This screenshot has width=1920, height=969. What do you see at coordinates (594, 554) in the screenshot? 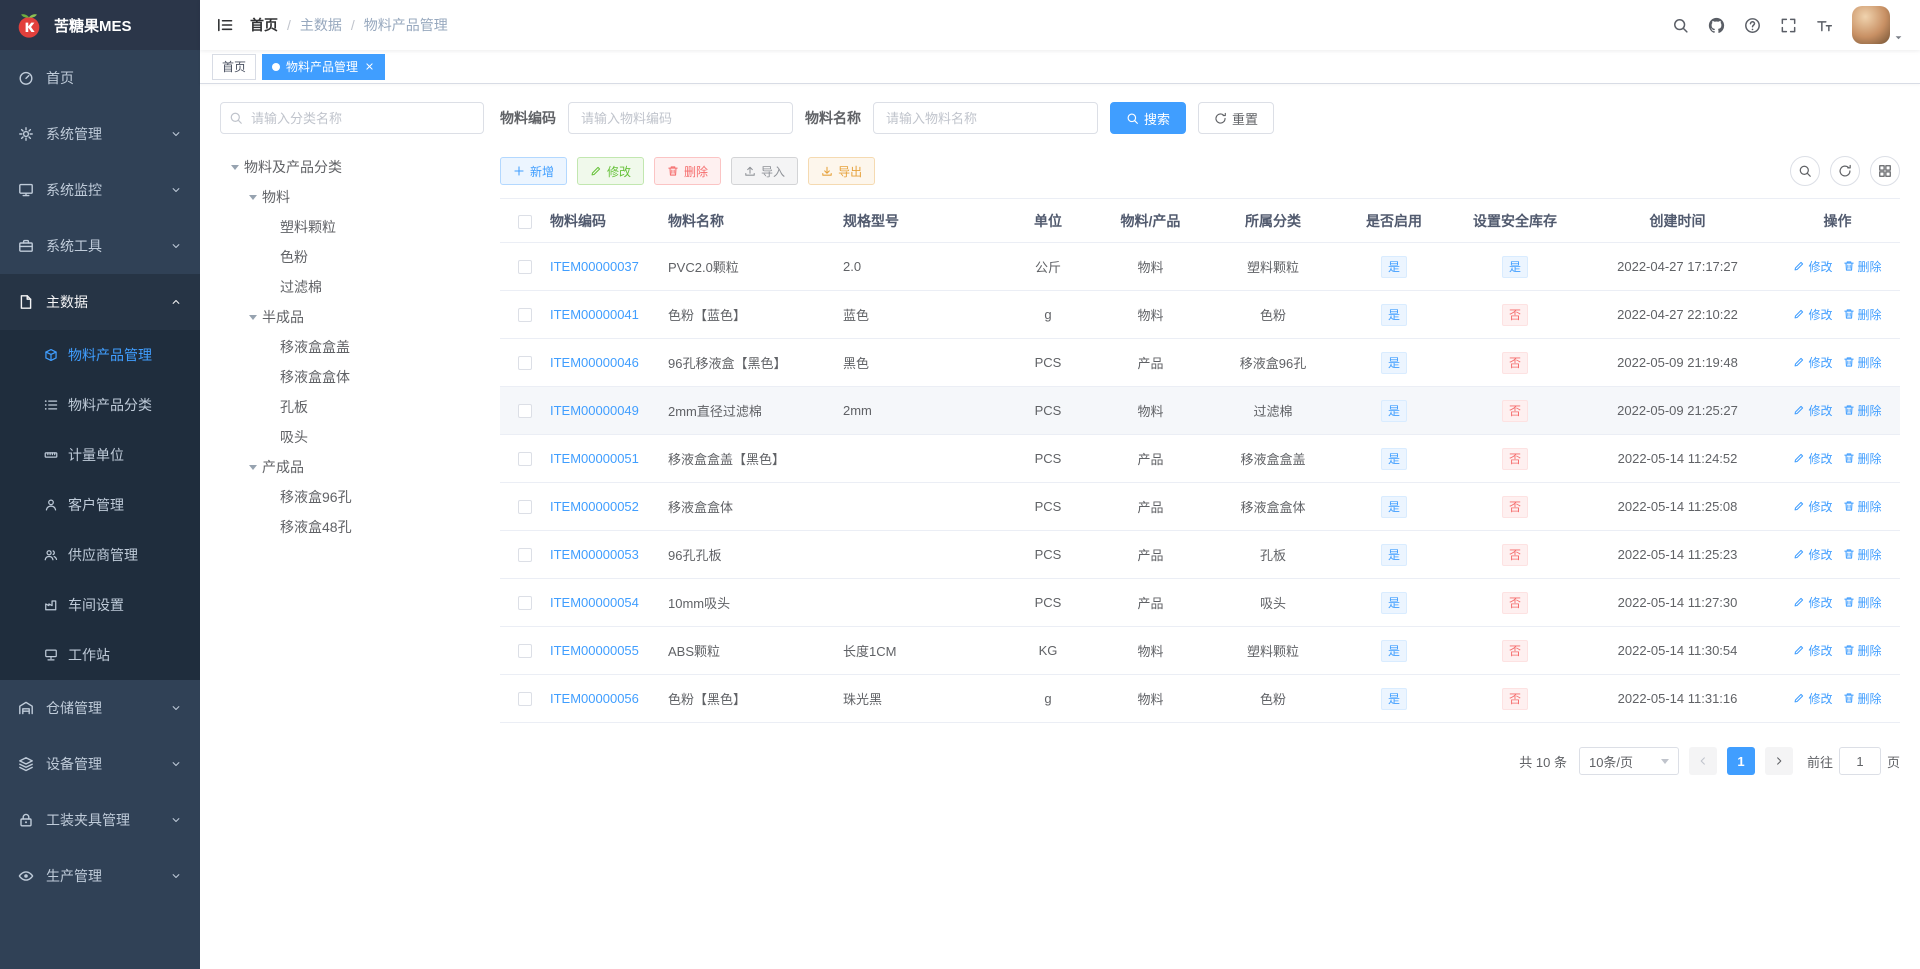
I see `item-code-link: ITEM00000053` at bounding box center [594, 554].